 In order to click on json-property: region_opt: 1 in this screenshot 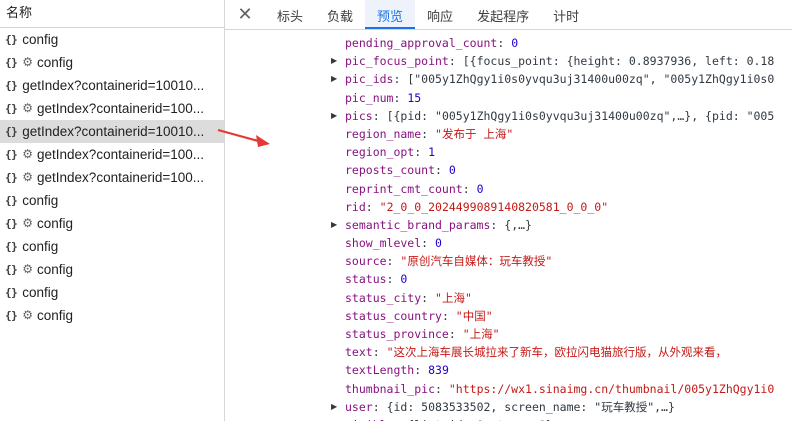, I will do `click(390, 152)`.